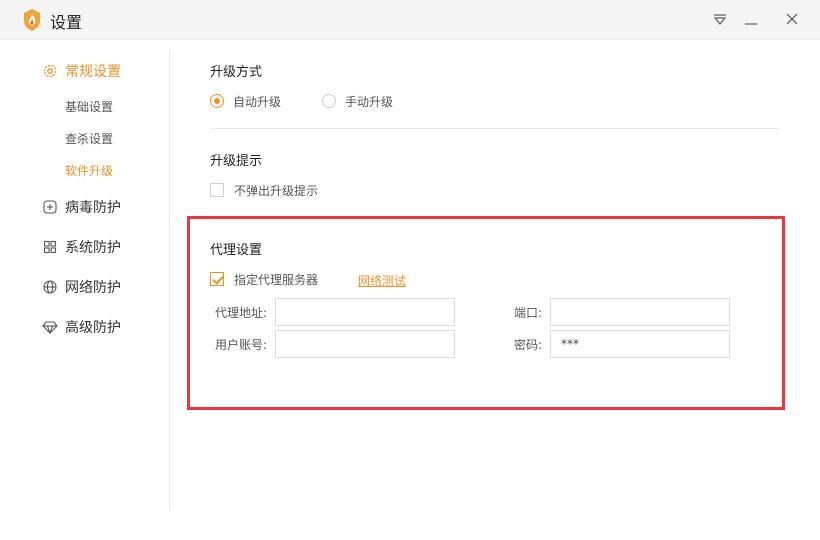 The image size is (820, 540). Describe the element at coordinates (792, 19) in the screenshot. I see `close-icon` at that location.